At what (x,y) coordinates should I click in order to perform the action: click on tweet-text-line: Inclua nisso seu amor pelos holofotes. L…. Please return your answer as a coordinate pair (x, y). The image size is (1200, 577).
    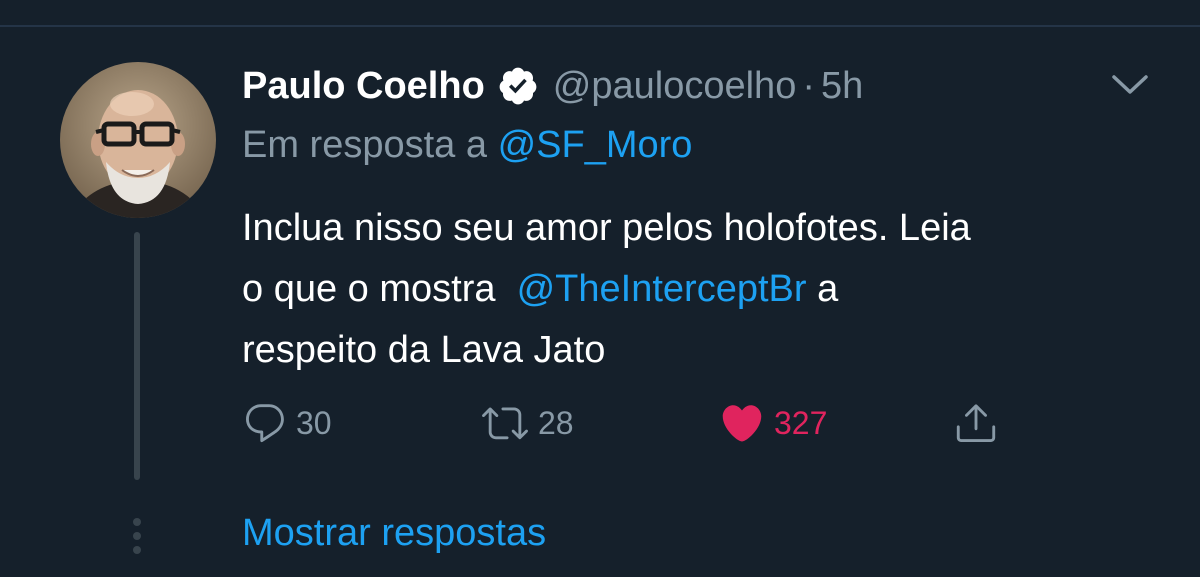
    Looking at the image, I should click on (606, 228).